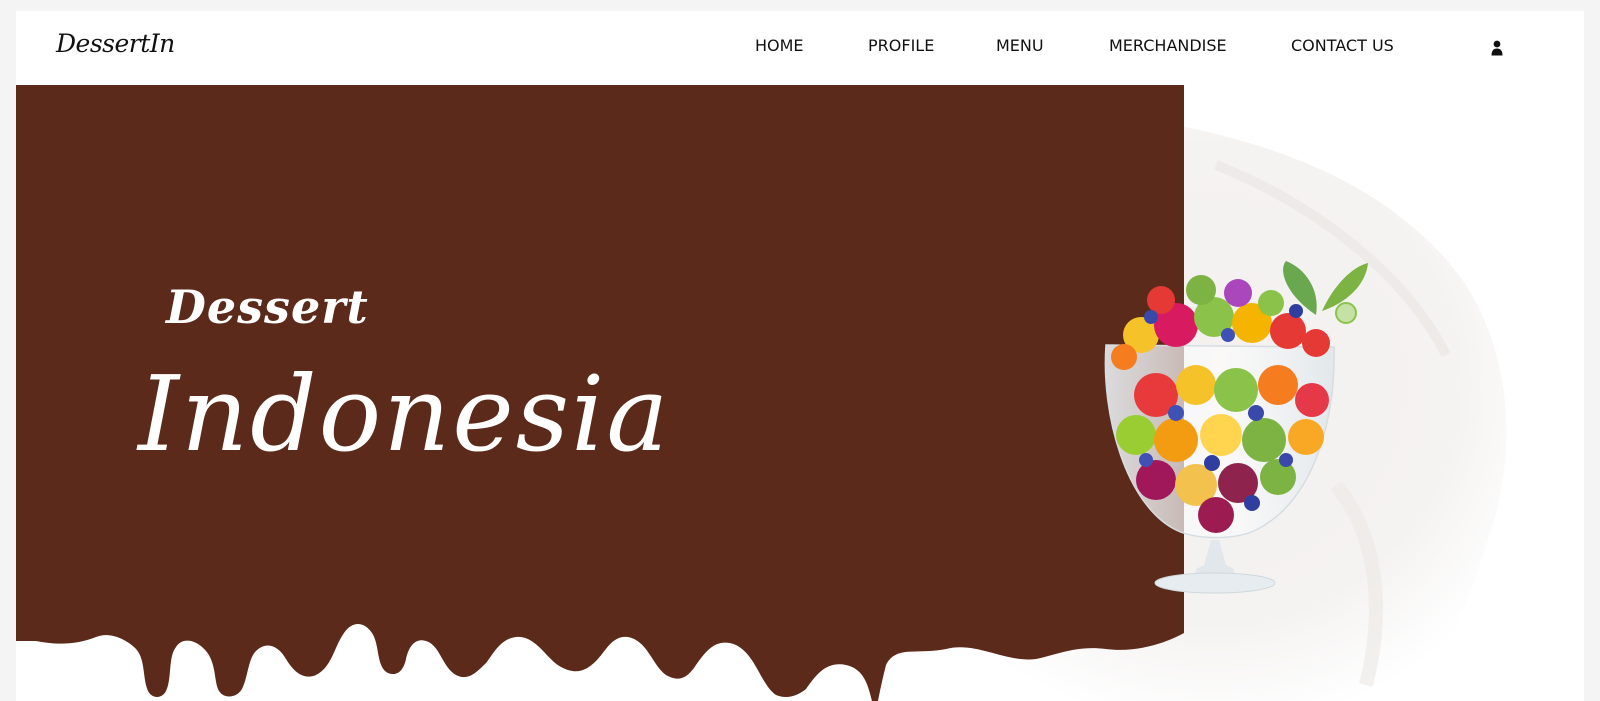 This screenshot has height=701, width=1600. What do you see at coordinates (1020, 45) in the screenshot?
I see `nav-menu: MENU` at bounding box center [1020, 45].